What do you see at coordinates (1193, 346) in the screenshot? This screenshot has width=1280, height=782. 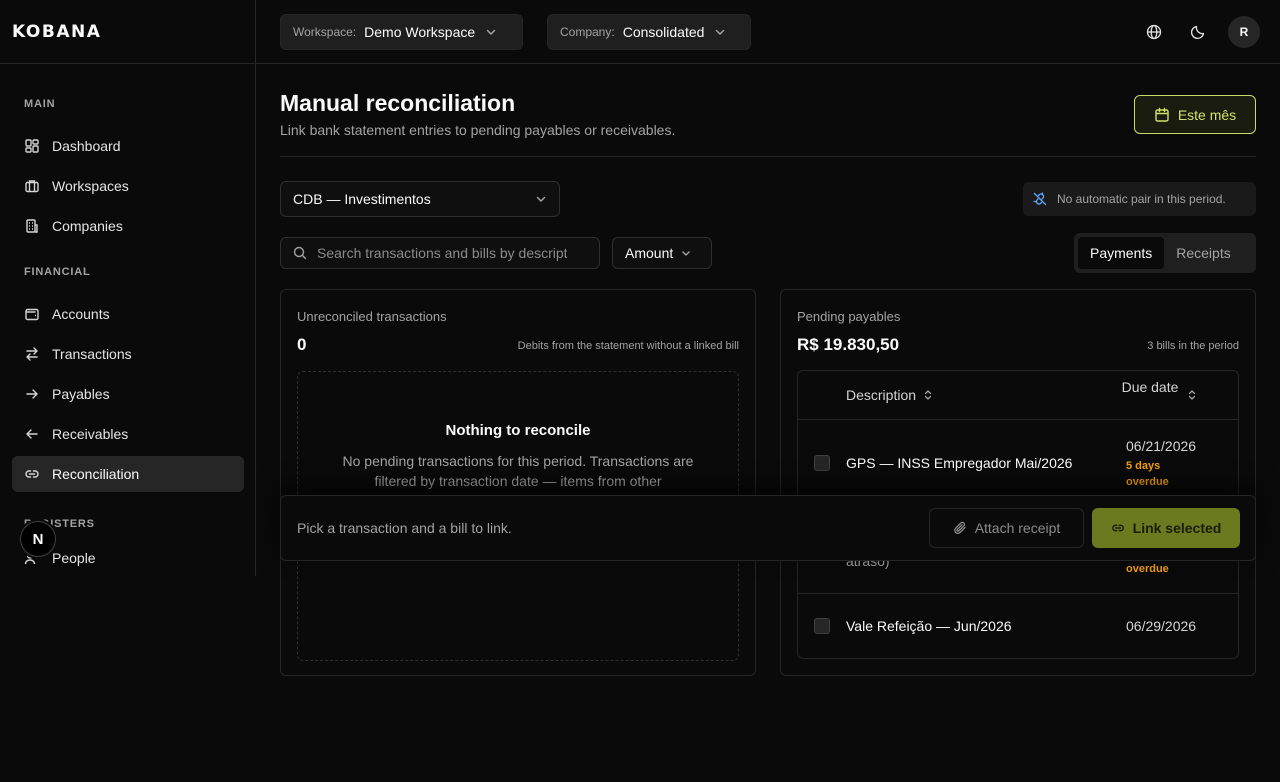 I see `payables-note: 3 bills in the period` at bounding box center [1193, 346].